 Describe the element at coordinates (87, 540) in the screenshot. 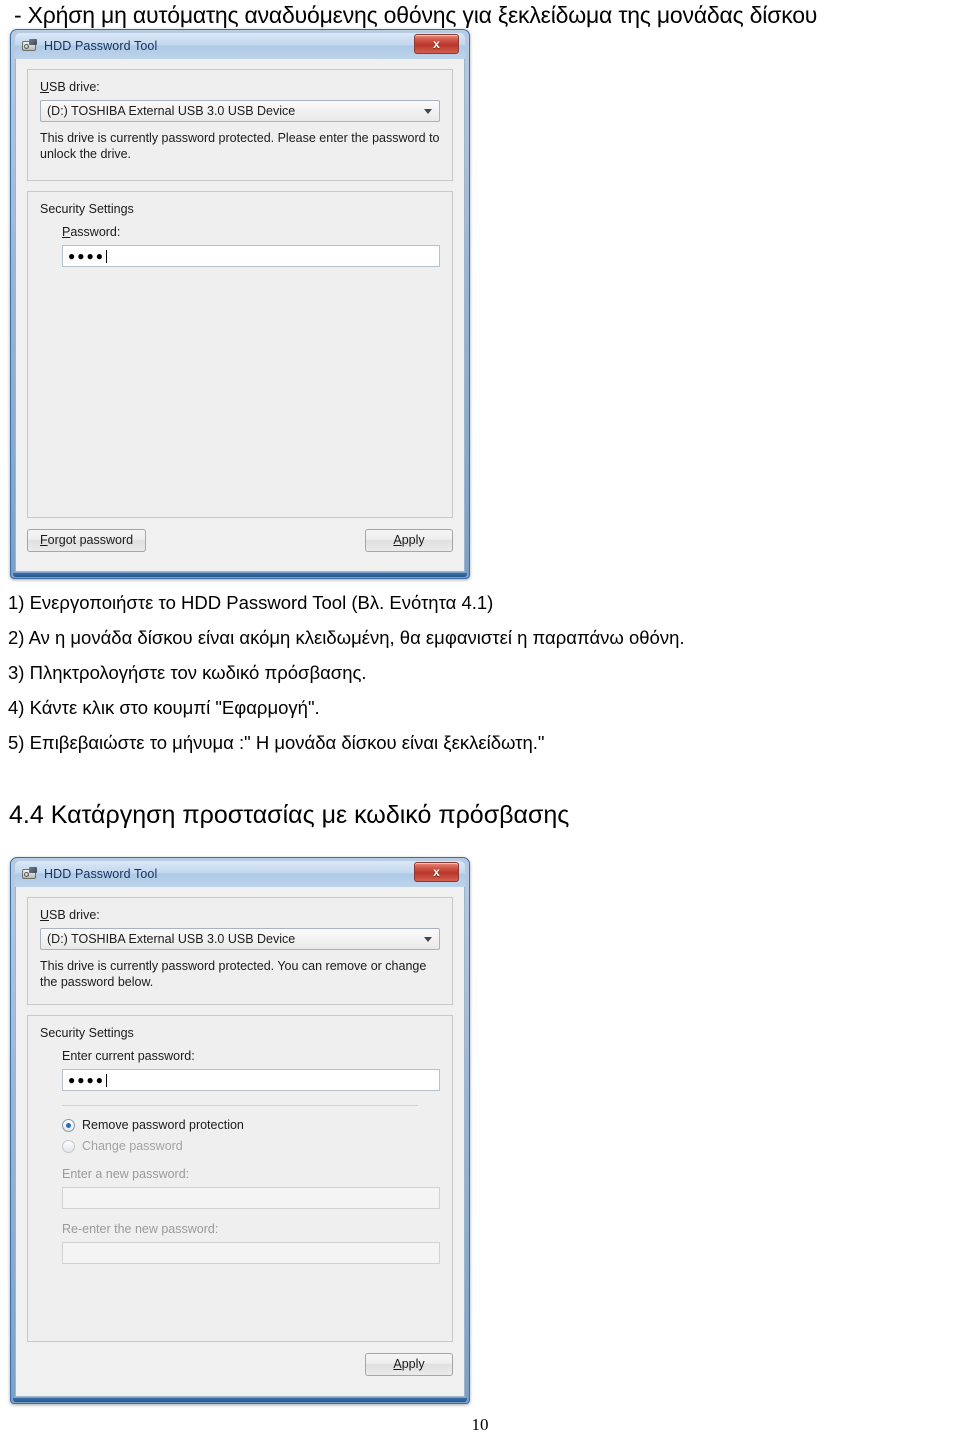

I see `forgot-password-button: Forgot passwordForgot password` at that location.